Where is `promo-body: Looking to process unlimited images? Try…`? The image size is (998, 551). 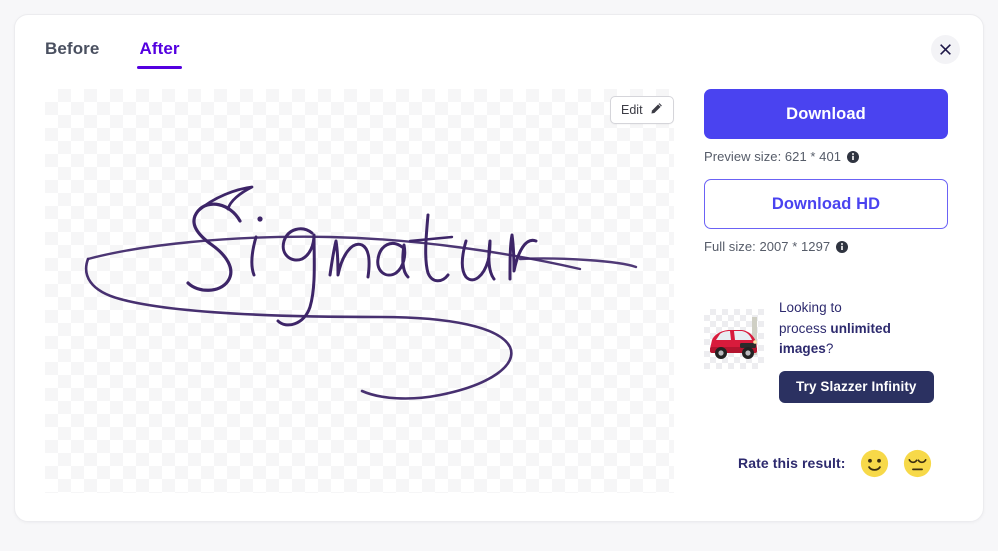
promo-body: Looking to process unlimited images? Try… is located at coordinates (863, 350).